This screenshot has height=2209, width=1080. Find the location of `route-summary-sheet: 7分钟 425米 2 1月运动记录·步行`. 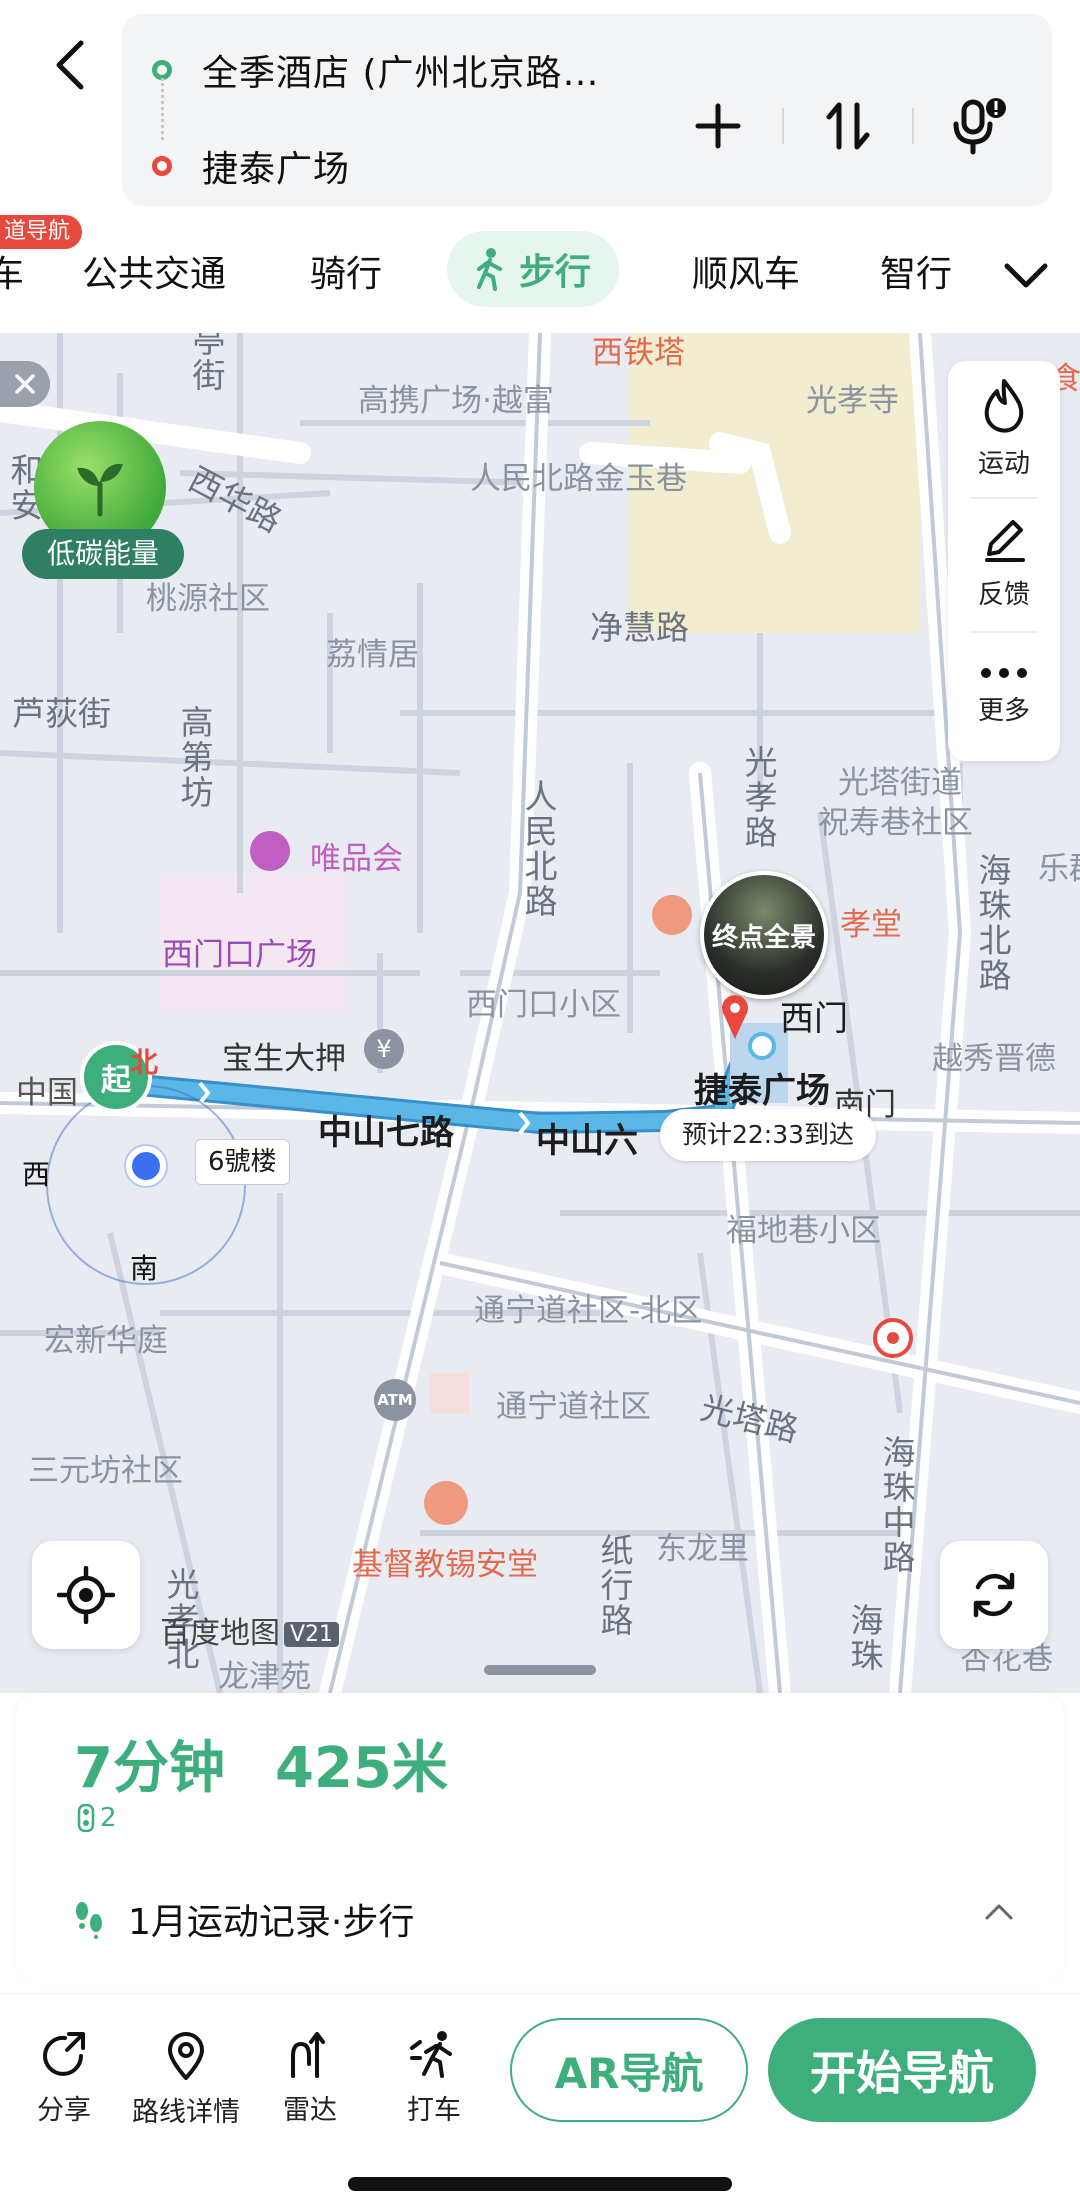

route-summary-sheet: 7分钟 425米 2 1月运动记录·步行 is located at coordinates (540, 1829).